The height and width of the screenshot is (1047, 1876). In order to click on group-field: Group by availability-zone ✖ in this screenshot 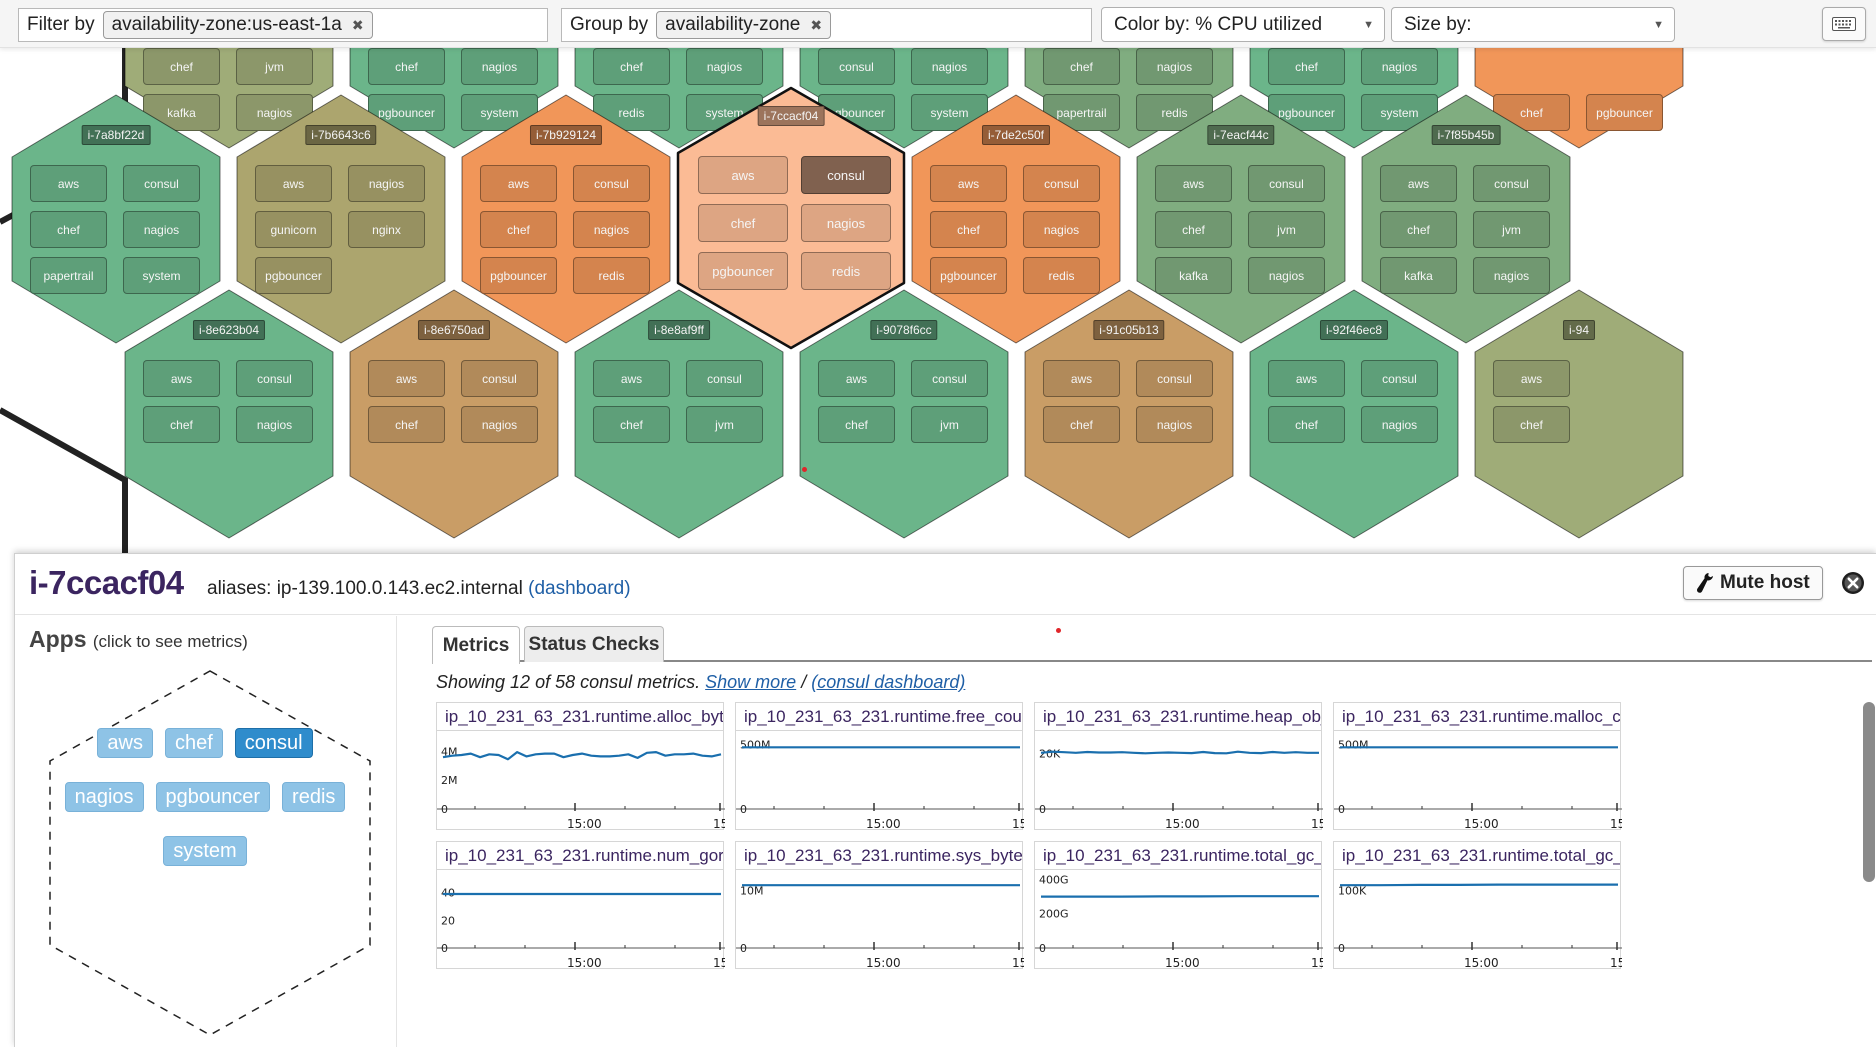, I will do `click(826, 25)`.